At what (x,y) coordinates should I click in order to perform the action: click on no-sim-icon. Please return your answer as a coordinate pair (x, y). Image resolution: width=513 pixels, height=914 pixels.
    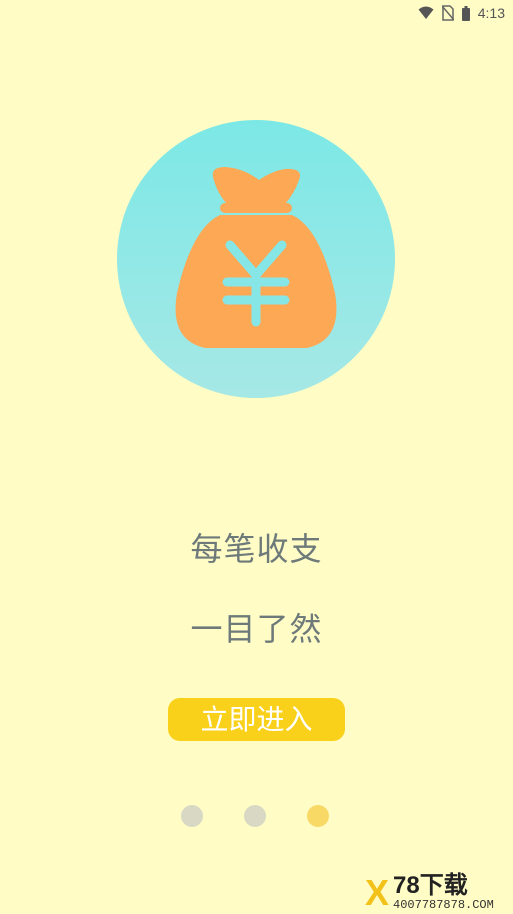
    Looking at the image, I should click on (447, 13).